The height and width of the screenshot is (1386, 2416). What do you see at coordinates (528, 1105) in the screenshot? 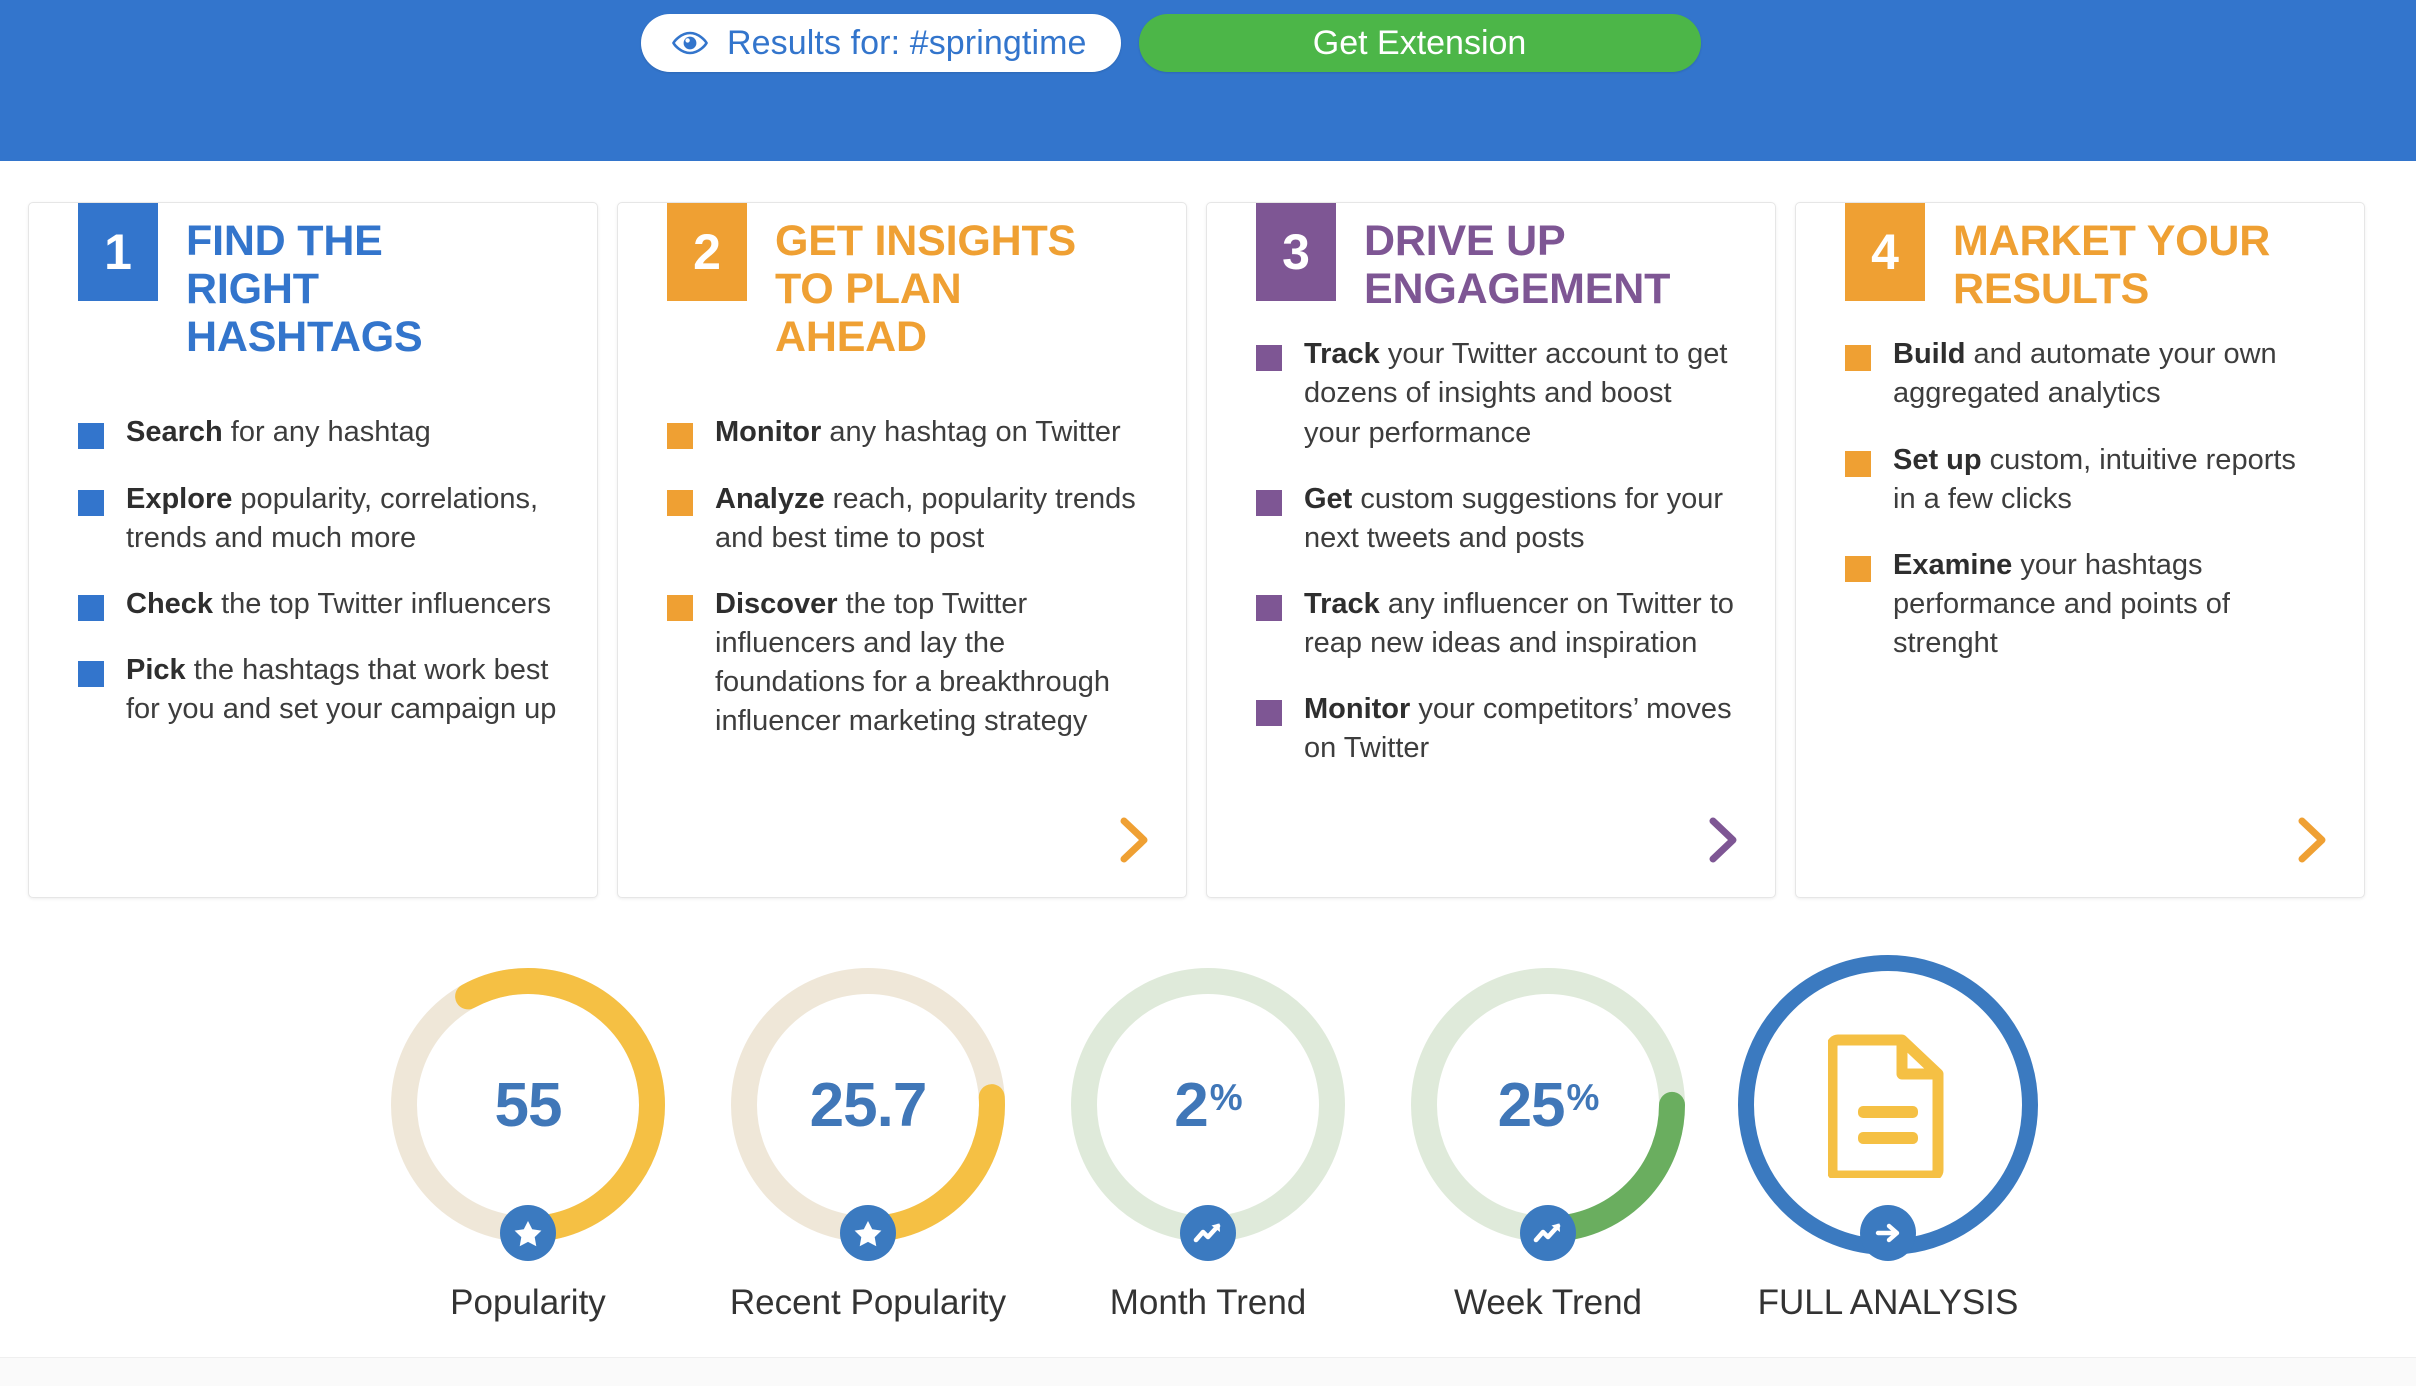
I see `value-number: 55` at bounding box center [528, 1105].